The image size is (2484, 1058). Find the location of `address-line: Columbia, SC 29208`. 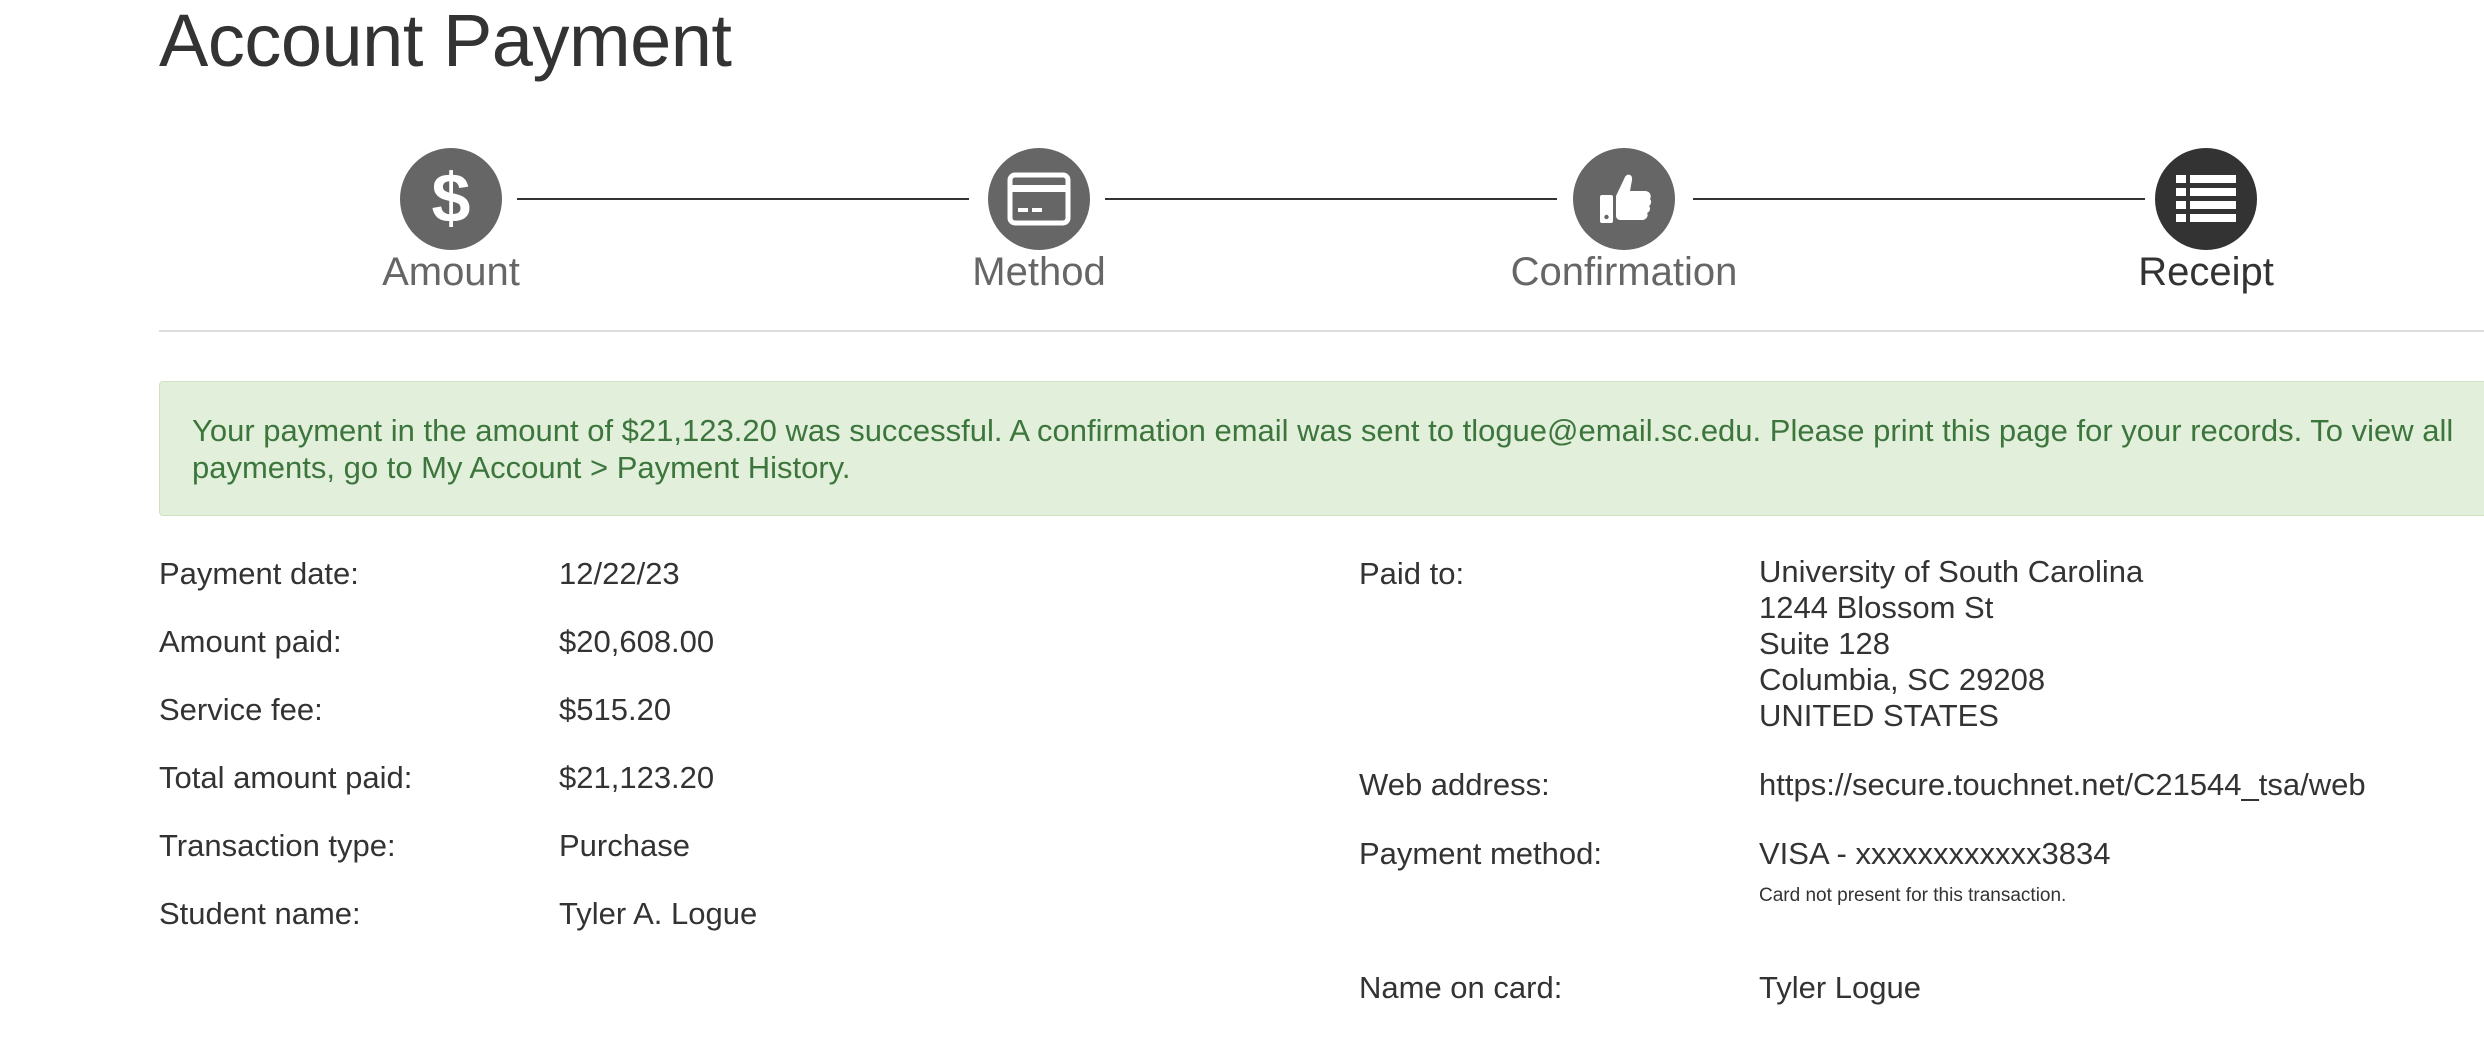

address-line: Columbia, SC 29208 is located at coordinates (1902, 679).